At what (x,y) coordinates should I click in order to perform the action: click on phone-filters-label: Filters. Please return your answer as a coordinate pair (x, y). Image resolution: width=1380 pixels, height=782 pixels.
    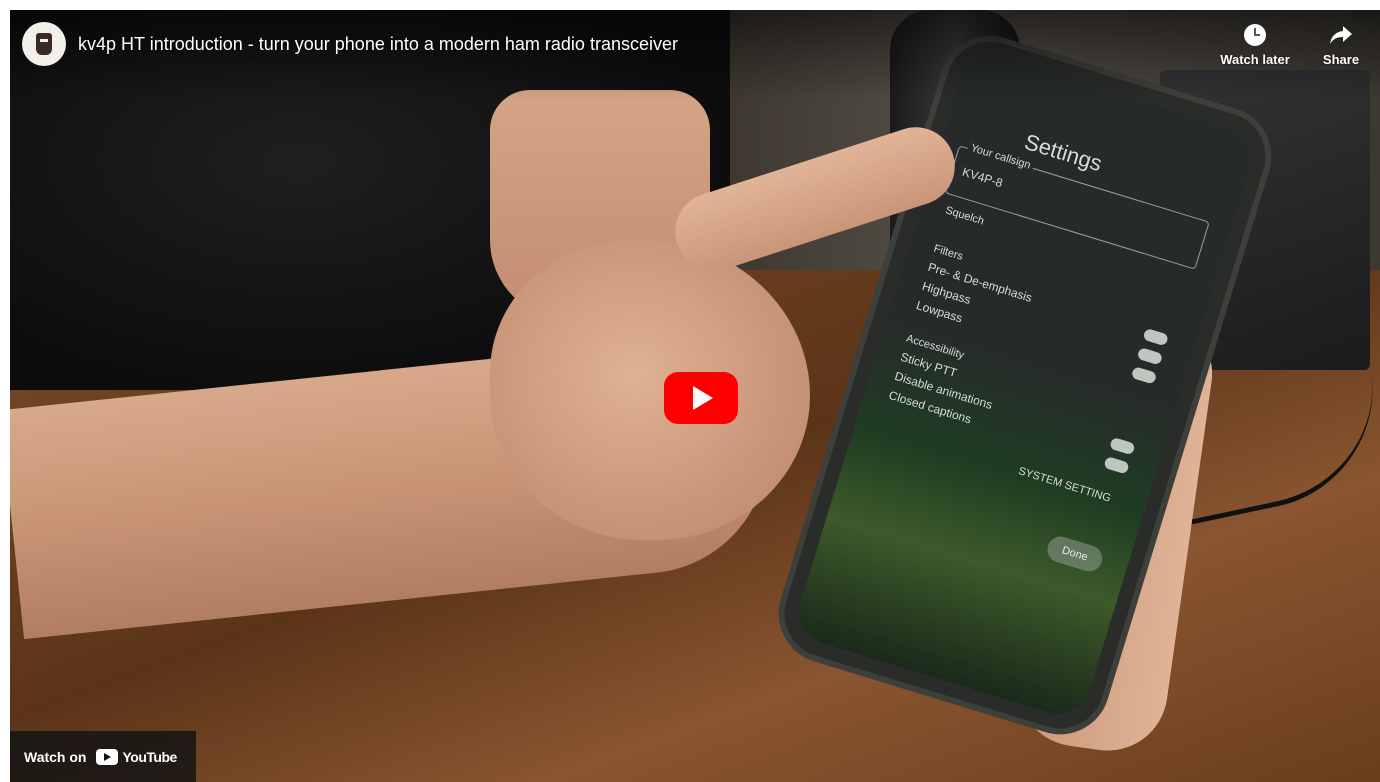
    Looking at the image, I should click on (948, 252).